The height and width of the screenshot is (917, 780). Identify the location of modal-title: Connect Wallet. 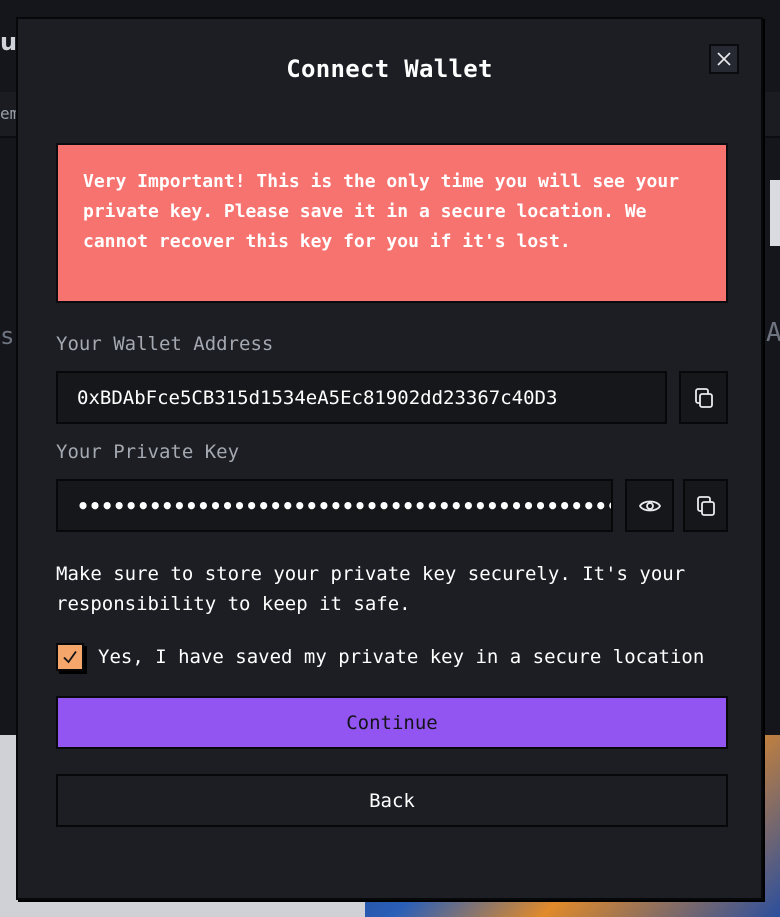
(389, 69).